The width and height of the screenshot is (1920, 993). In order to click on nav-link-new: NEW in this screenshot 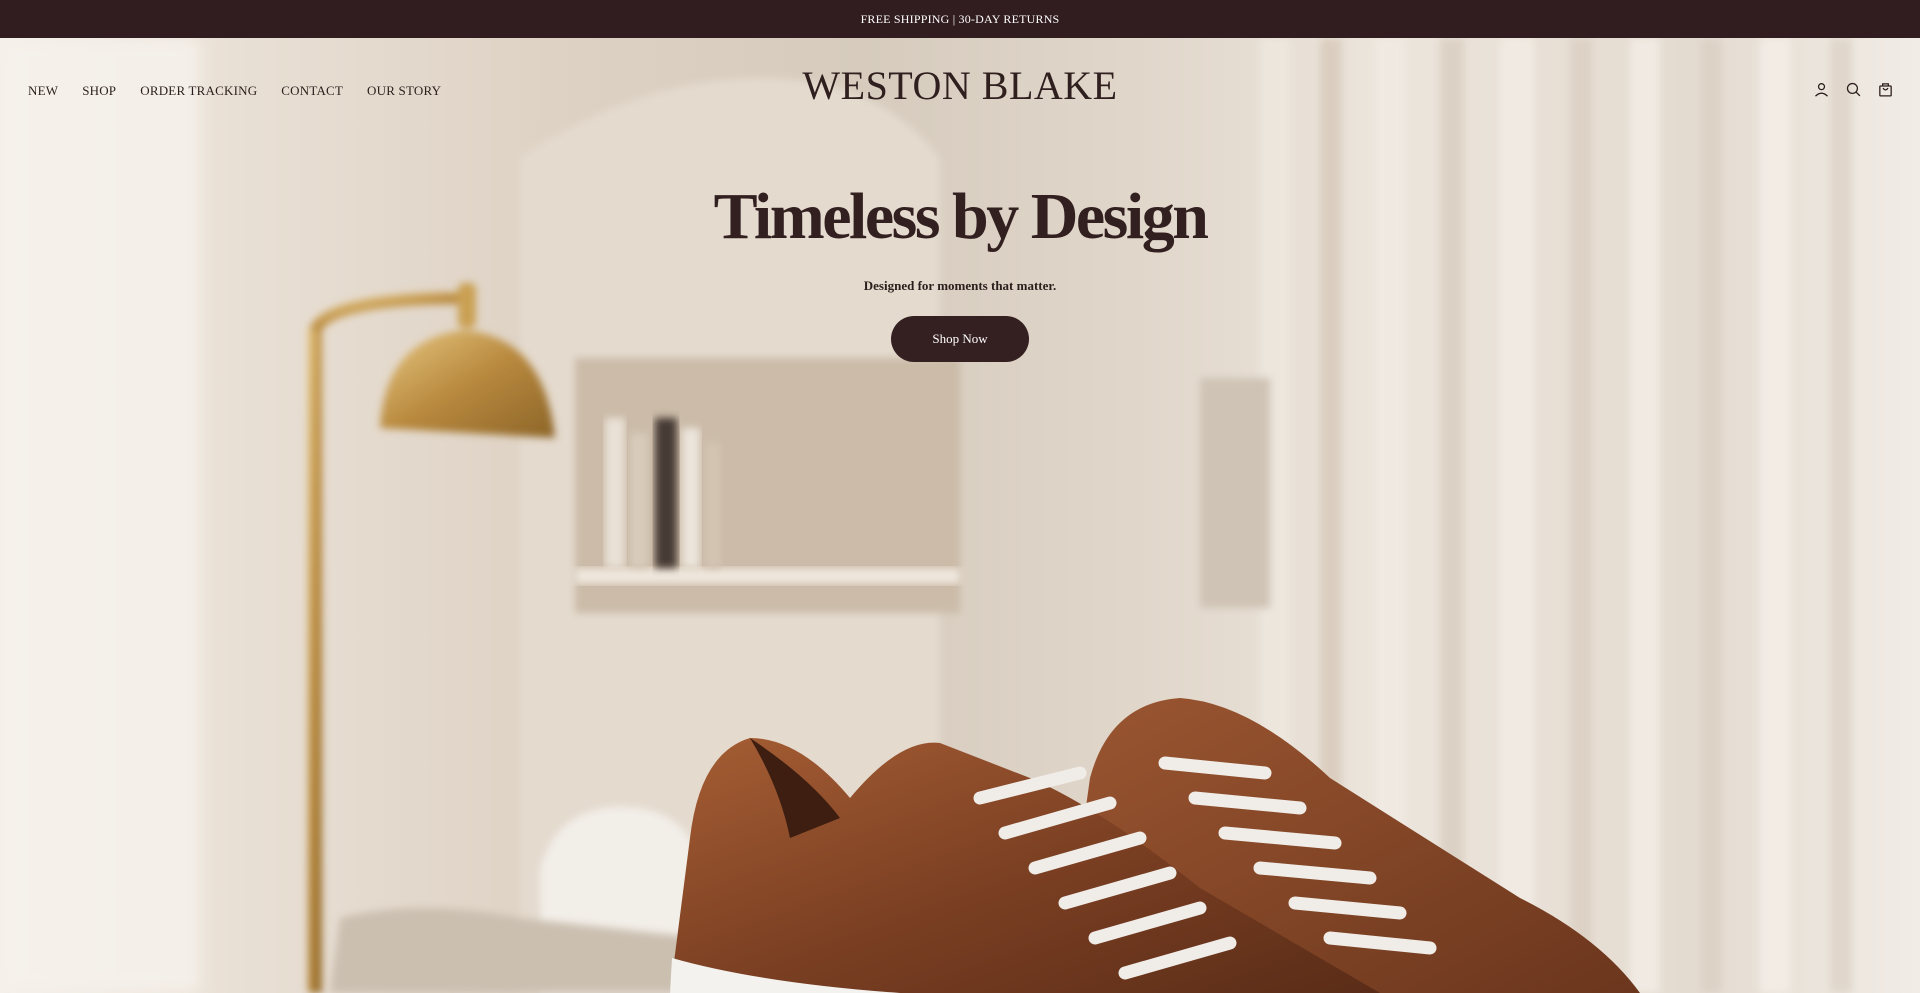, I will do `click(43, 90)`.